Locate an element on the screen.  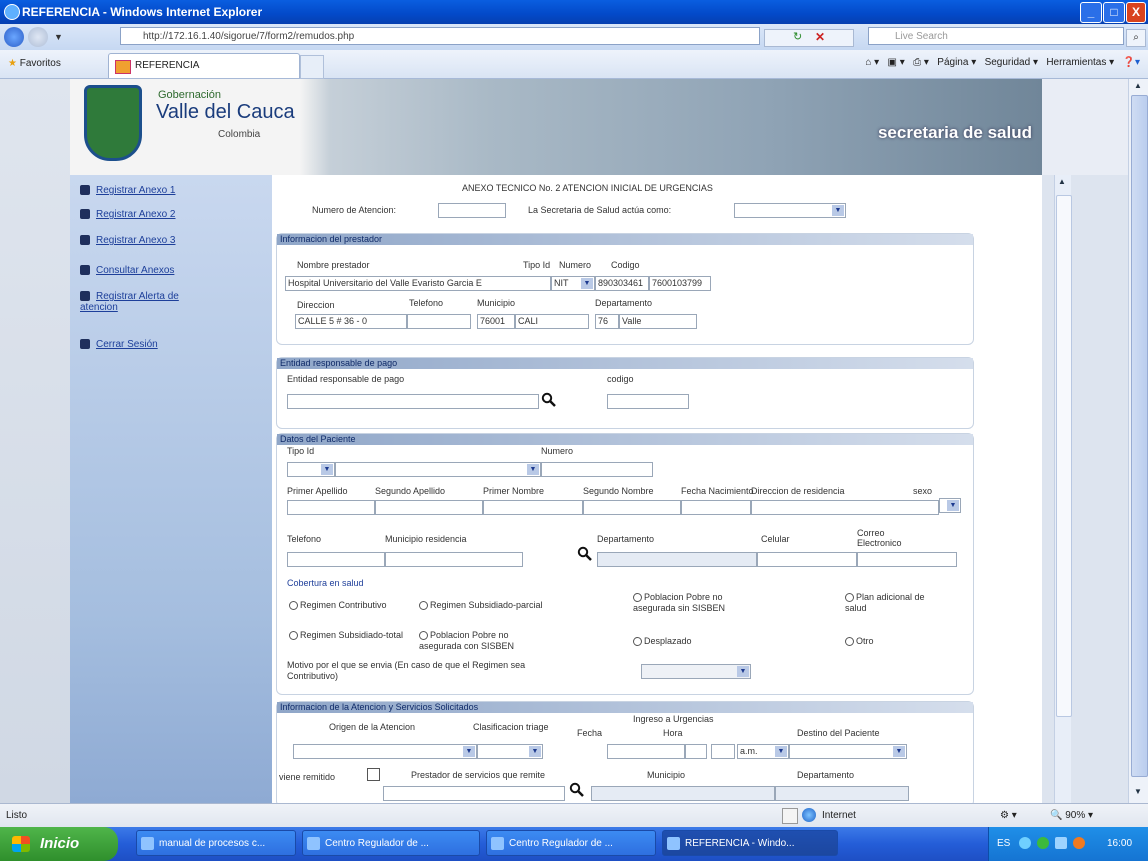
close-button: X is located at coordinates (1136, 12).